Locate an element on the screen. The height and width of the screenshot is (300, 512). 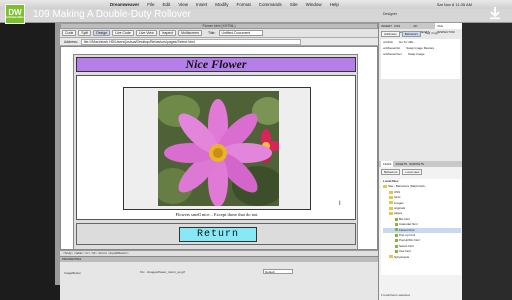
flower-image is located at coordinates (218, 148).